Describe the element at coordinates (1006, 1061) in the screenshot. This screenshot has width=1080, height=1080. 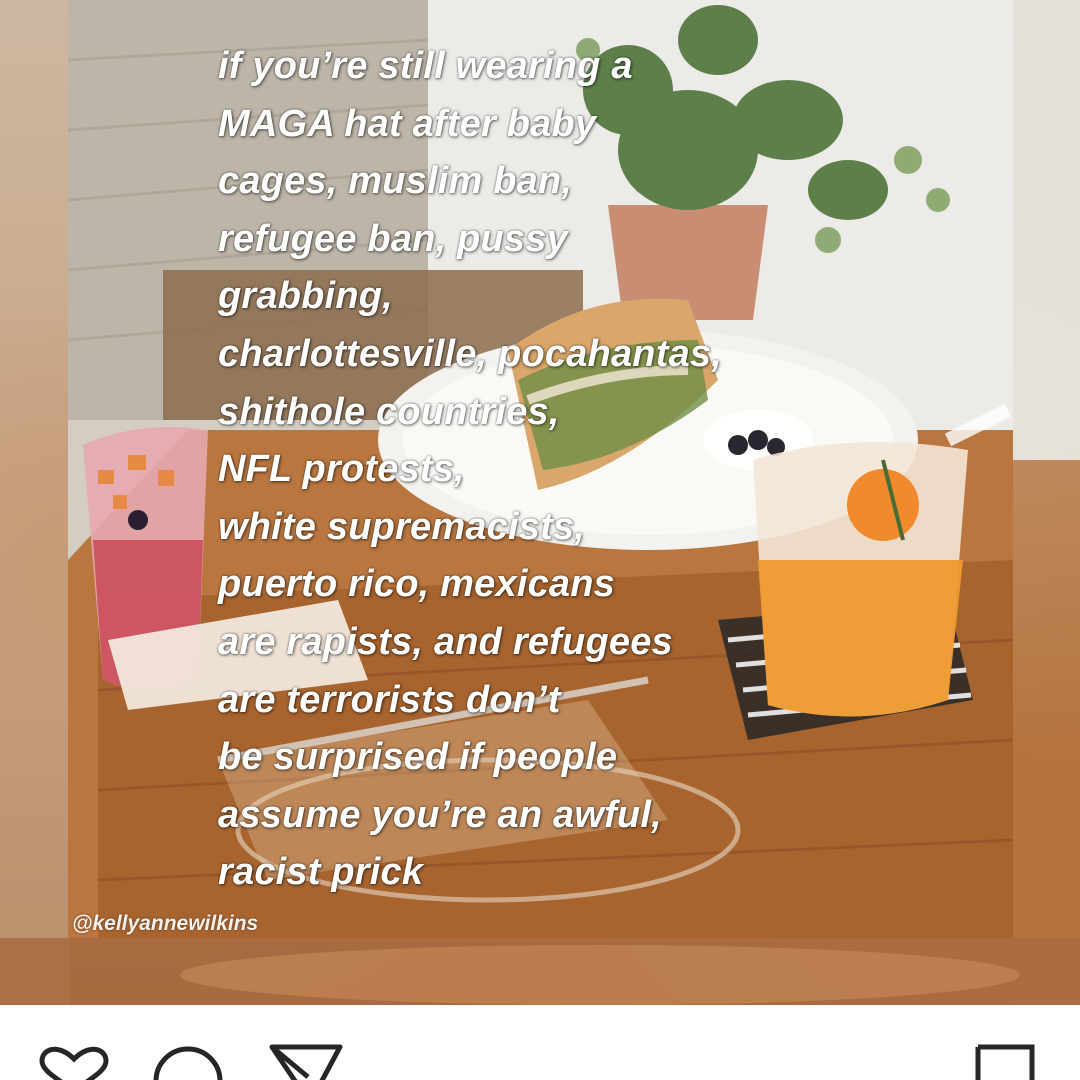
I see `bookmark-icon` at that location.